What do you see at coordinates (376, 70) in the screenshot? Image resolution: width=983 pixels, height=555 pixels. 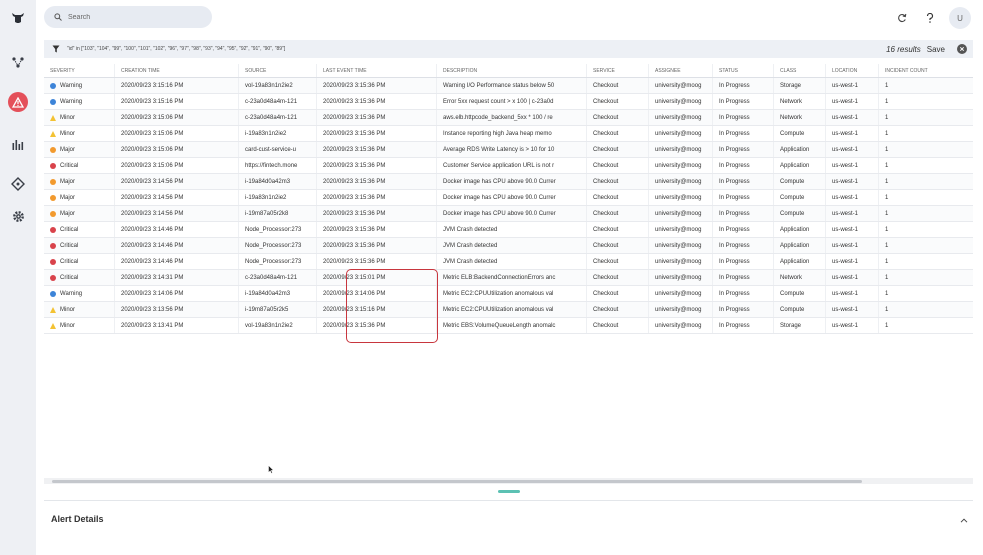 I see `column-header: Last Event Time` at bounding box center [376, 70].